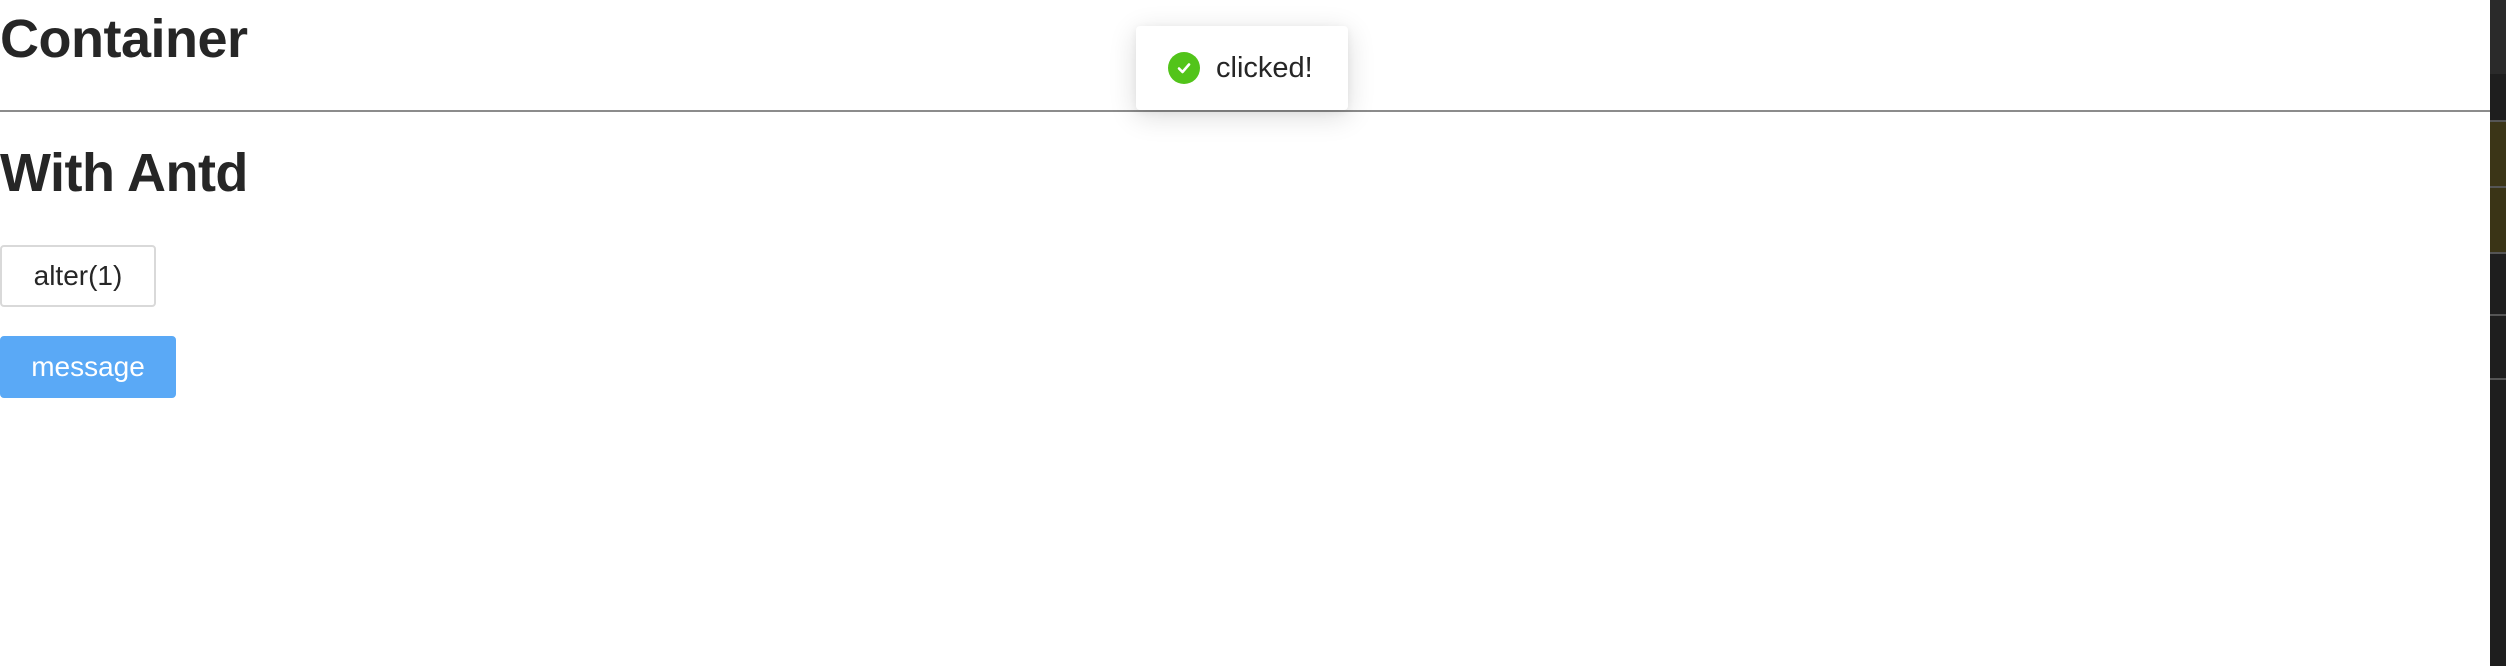 This screenshot has width=2506, height=666. What do you see at coordinates (78, 276) in the screenshot?
I see `alter-button: alter(1)` at bounding box center [78, 276].